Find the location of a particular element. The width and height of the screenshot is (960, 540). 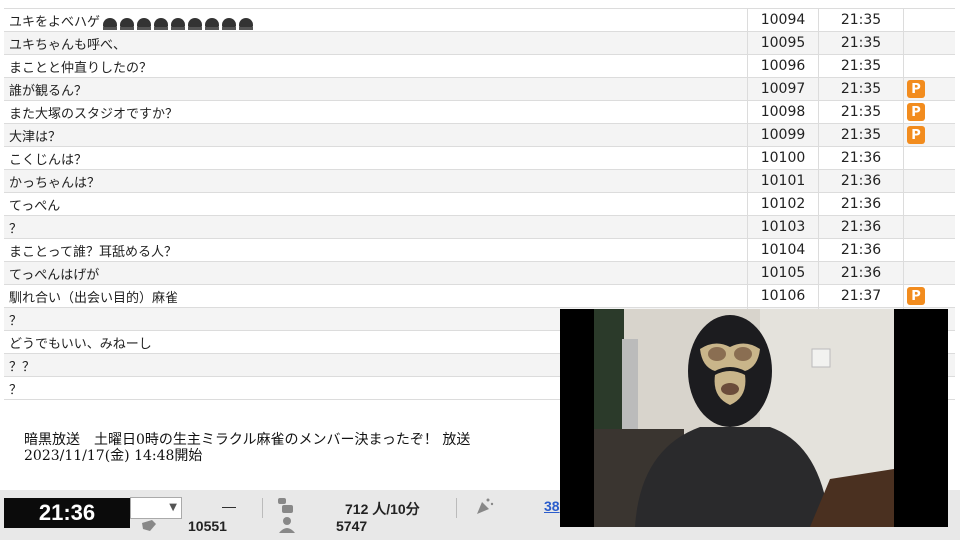

comment-count: 10551 is located at coordinates (207, 526).